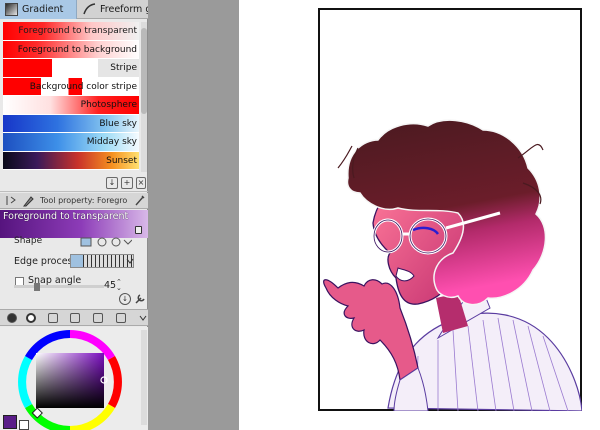 The image size is (600, 430). I want to click on intermediate-color-tab, so click(75, 318).